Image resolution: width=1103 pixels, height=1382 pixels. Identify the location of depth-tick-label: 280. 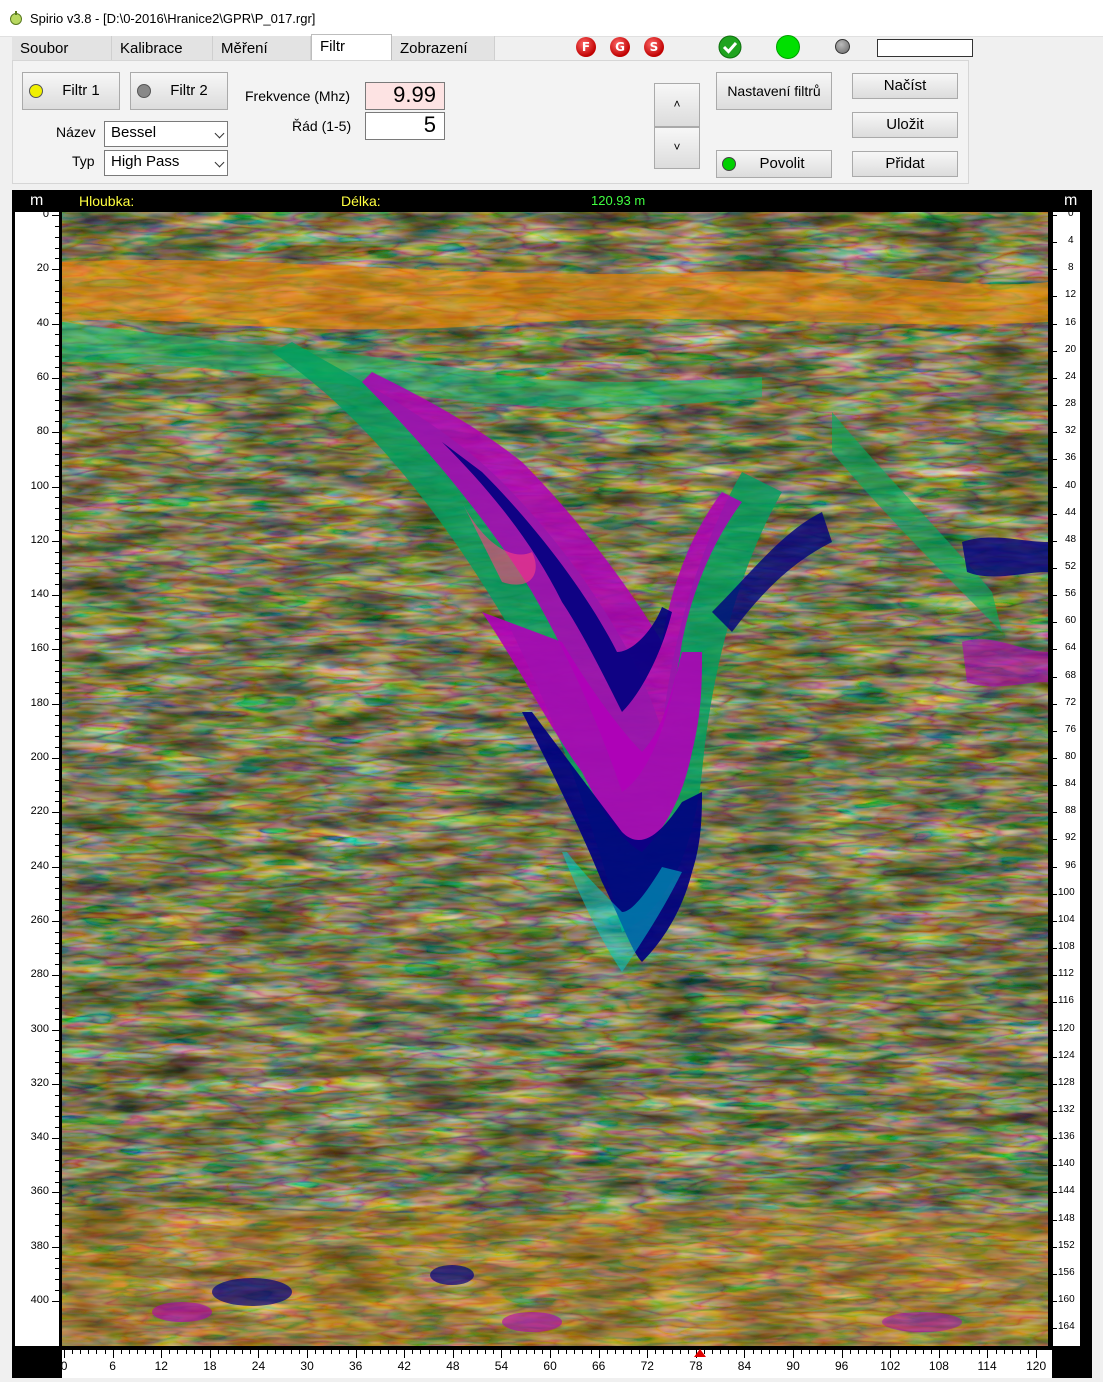
(39, 974).